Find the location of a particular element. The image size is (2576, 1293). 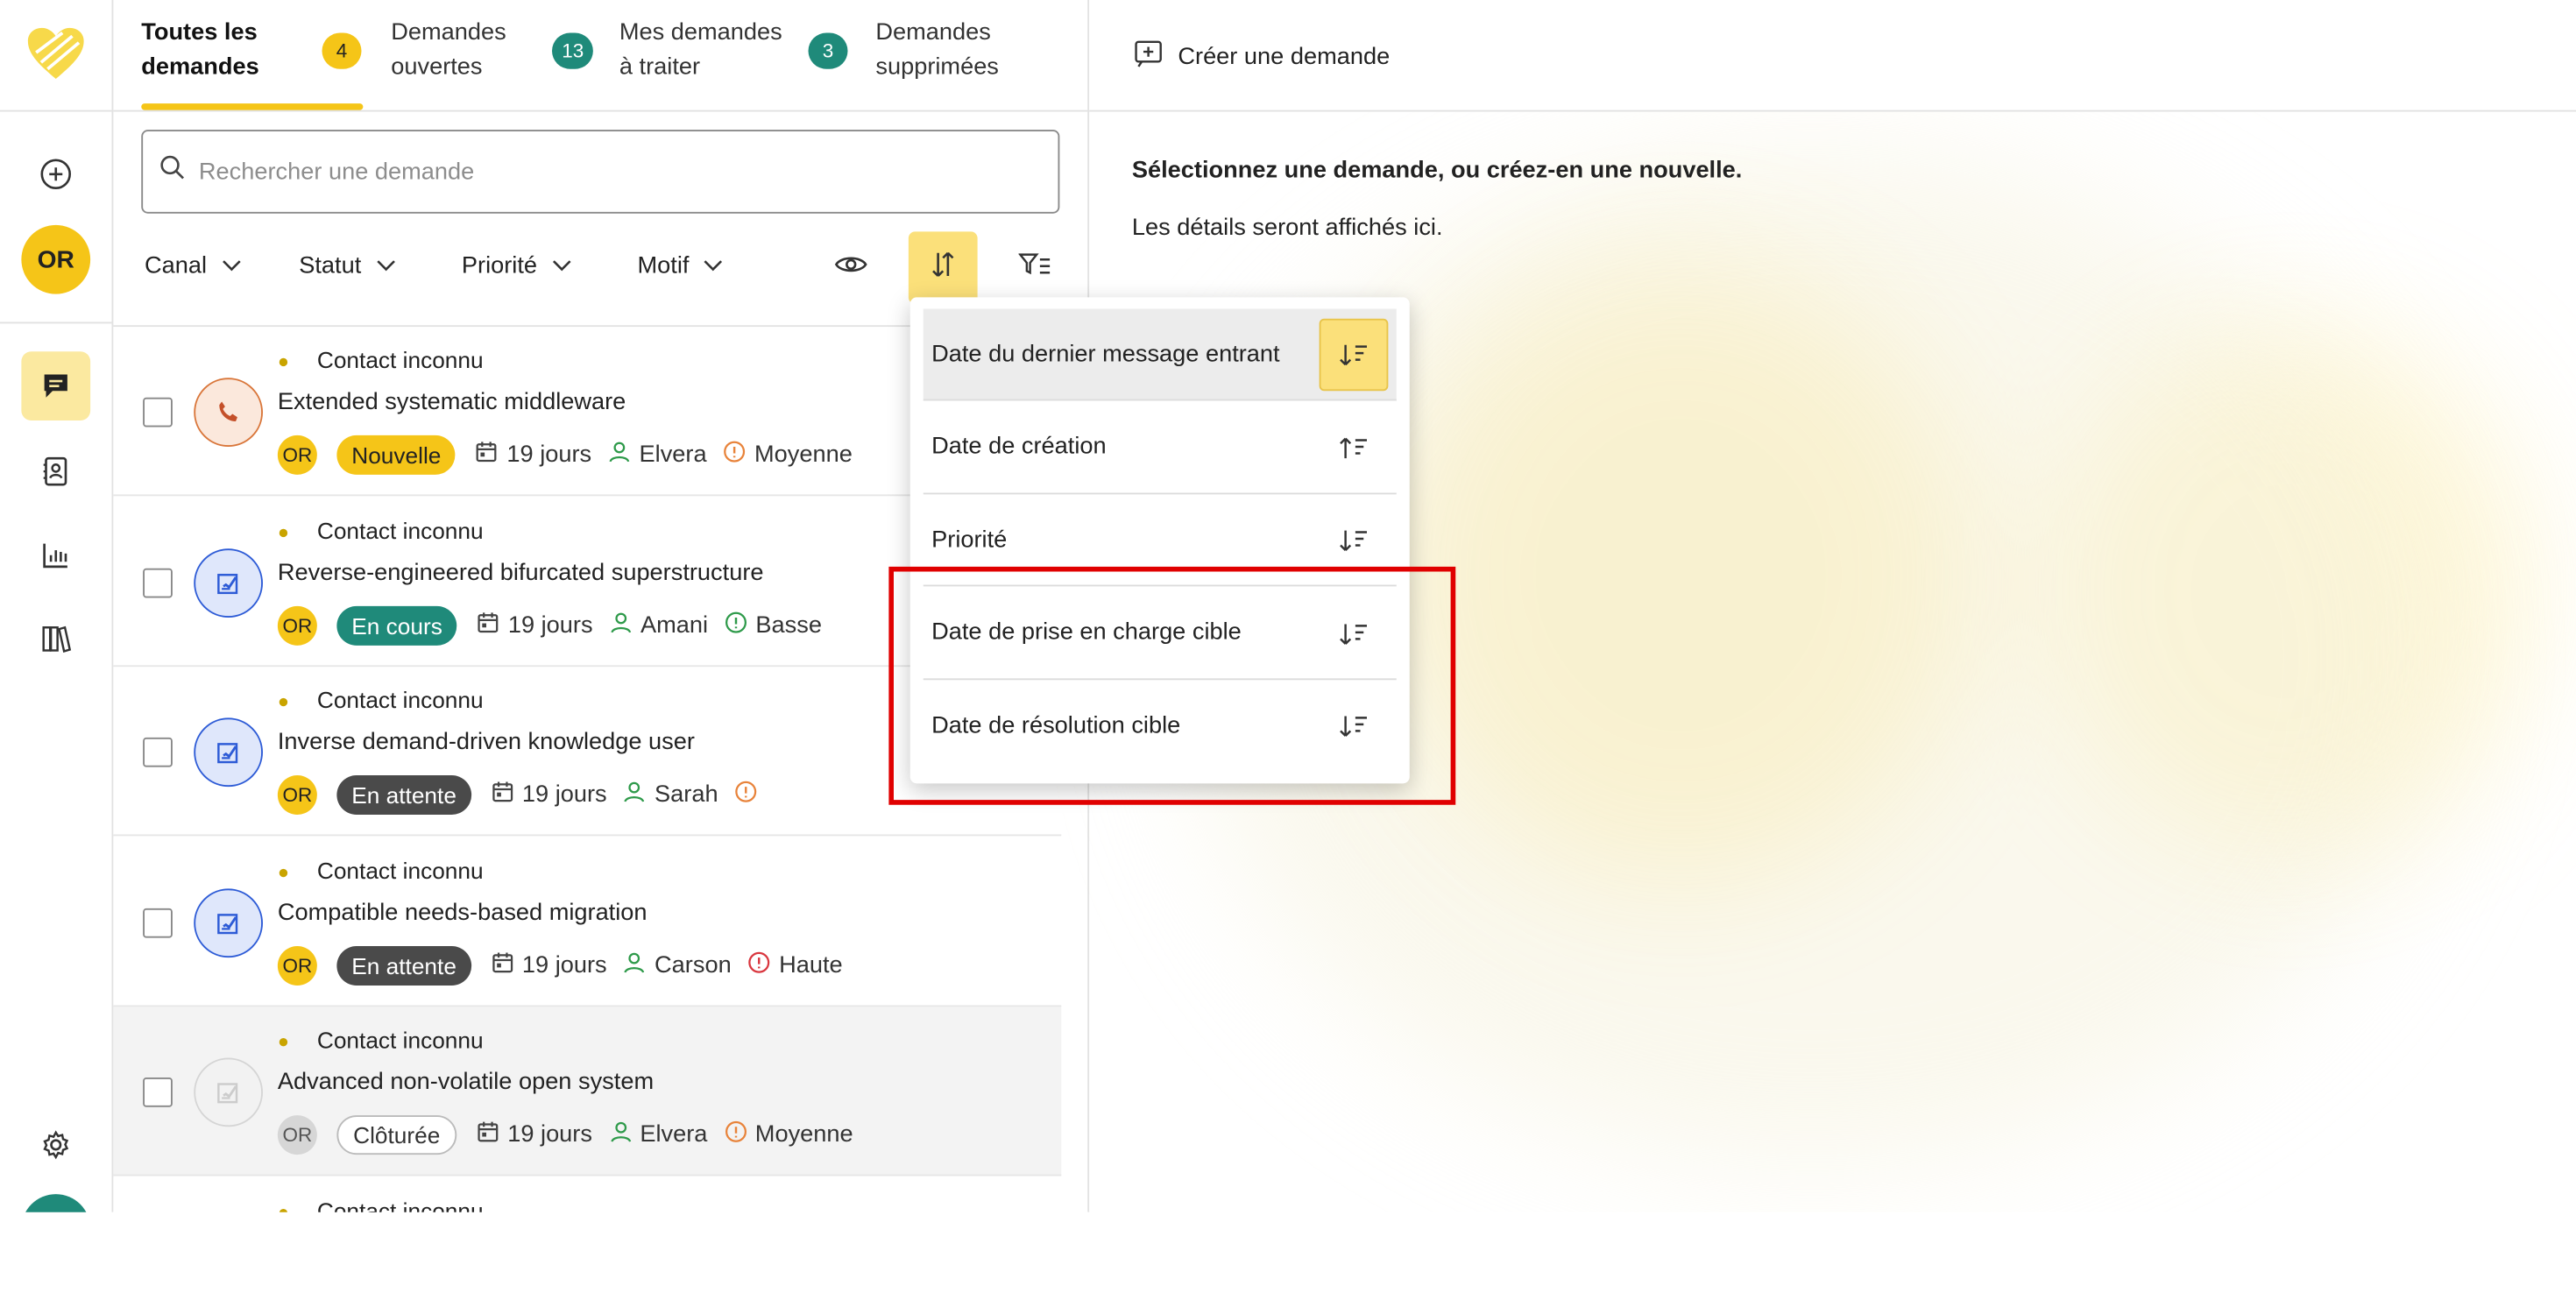

advanced-filter-button is located at coordinates (1035, 267).